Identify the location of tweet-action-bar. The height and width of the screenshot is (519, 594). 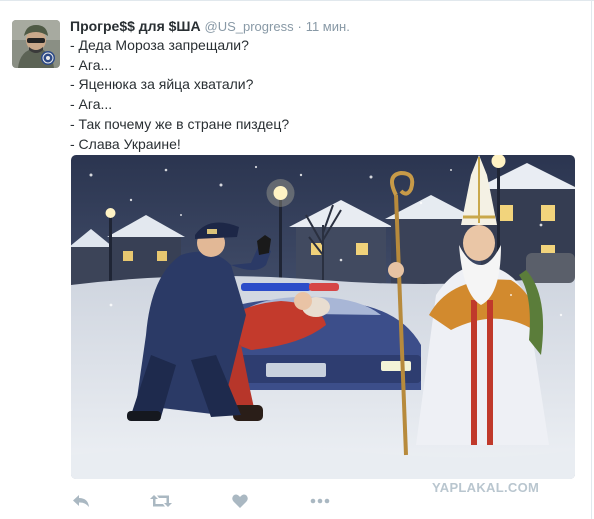
(210, 501).